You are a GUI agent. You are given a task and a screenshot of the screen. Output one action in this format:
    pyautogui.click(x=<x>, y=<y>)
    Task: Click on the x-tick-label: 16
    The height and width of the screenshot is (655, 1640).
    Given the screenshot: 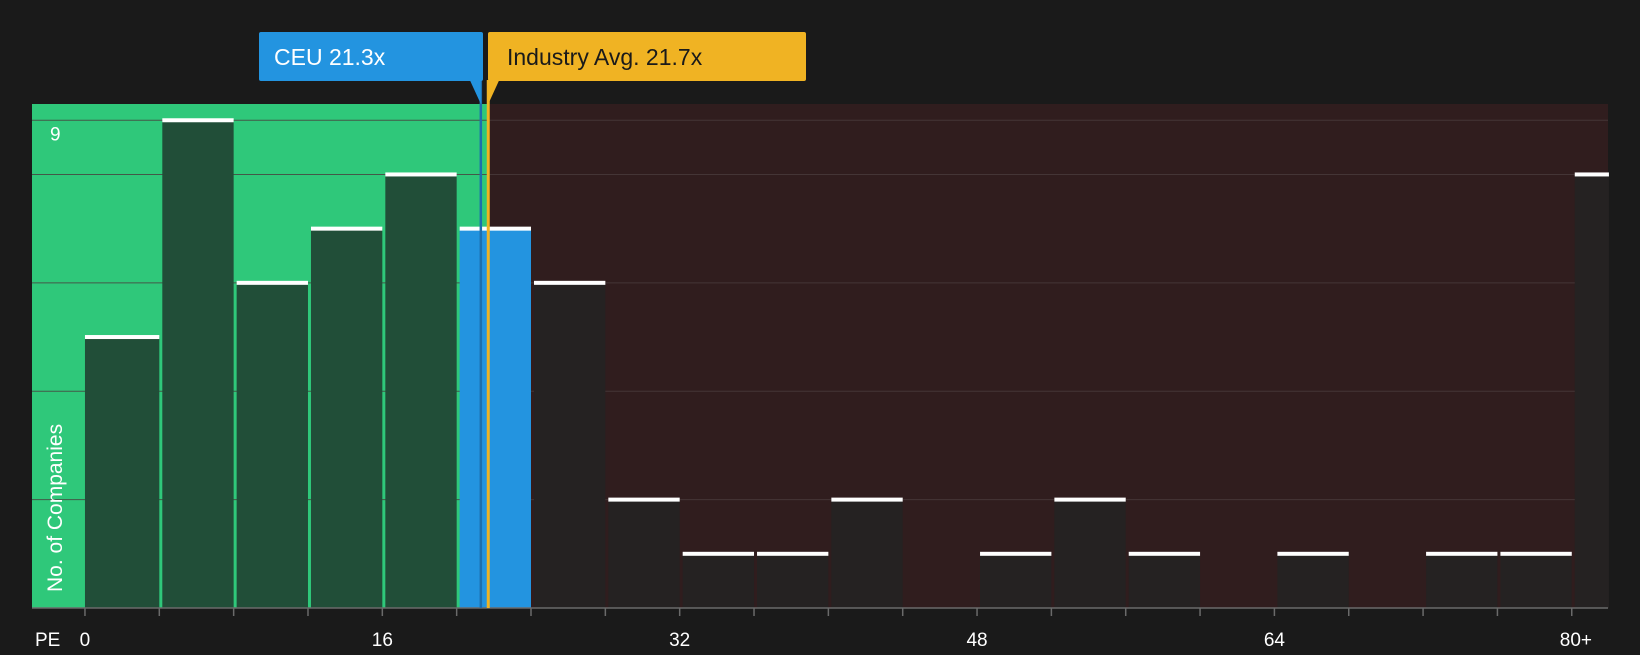 What is the action you would take?
    pyautogui.click(x=382, y=640)
    